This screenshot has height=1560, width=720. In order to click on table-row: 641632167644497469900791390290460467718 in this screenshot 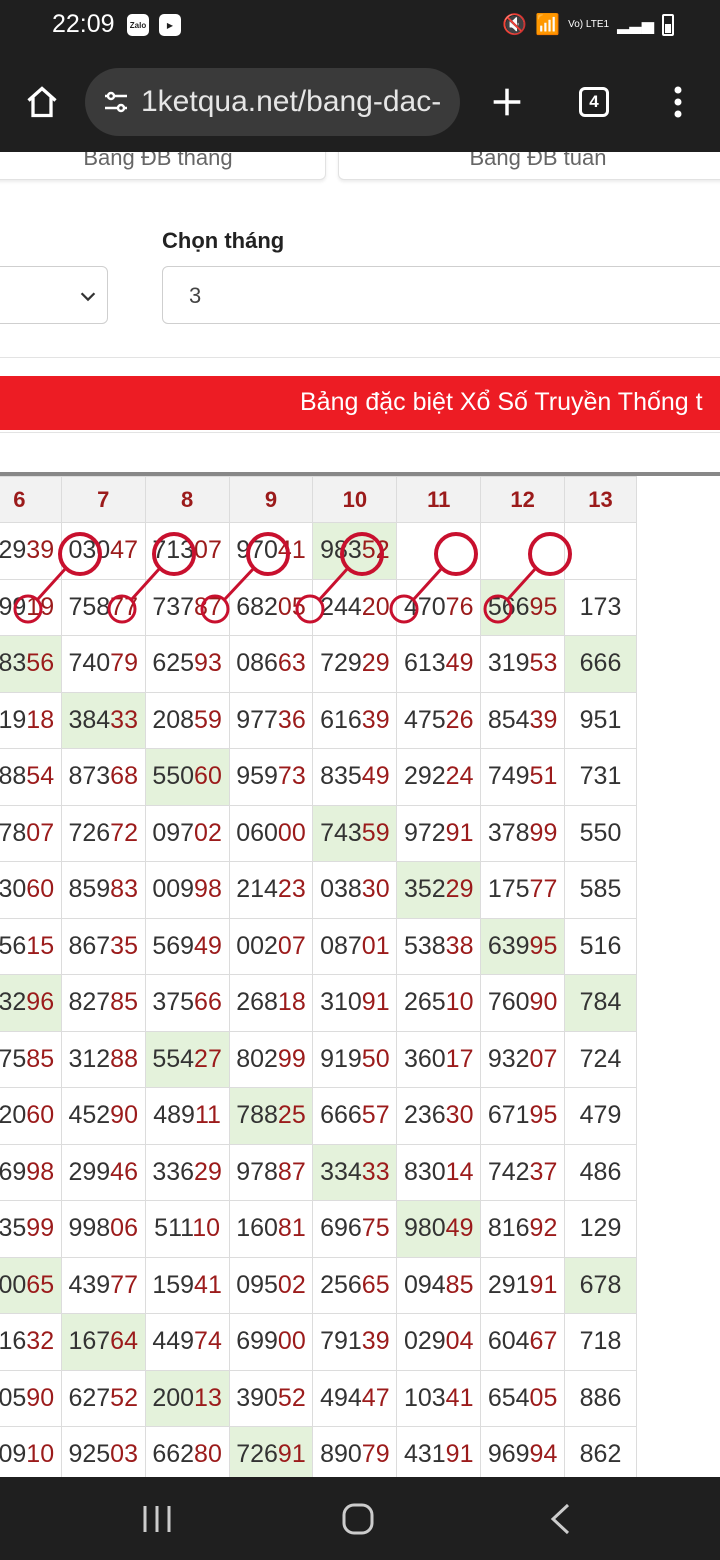, I will do `click(318, 1342)`.